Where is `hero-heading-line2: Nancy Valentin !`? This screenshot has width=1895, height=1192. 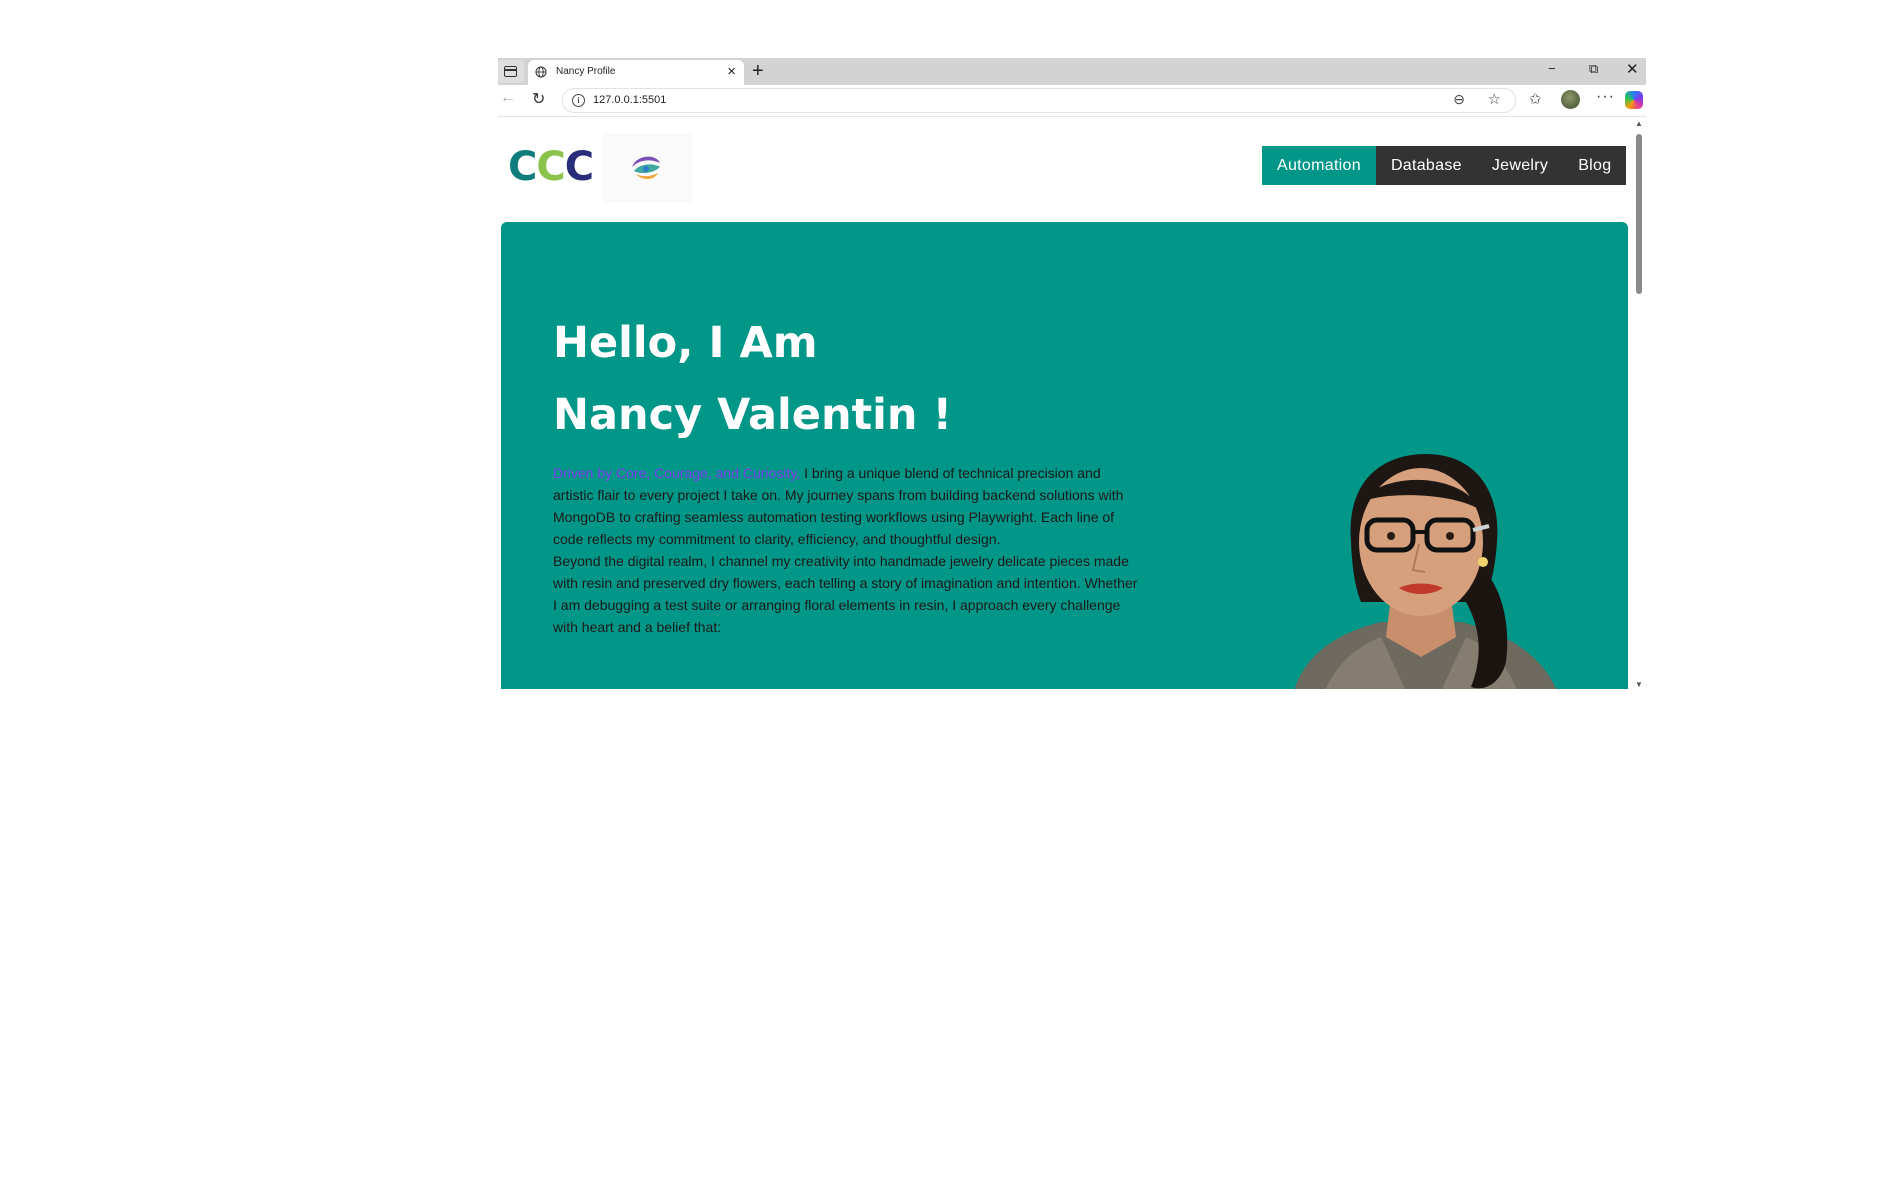
hero-heading-line2: Nancy Valentin ! is located at coordinates (753, 415).